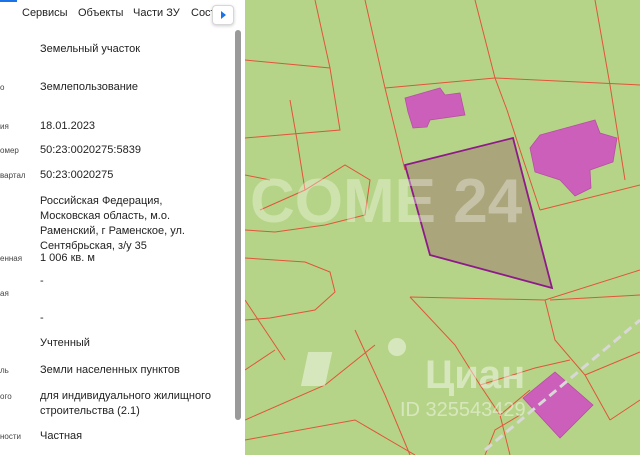  What do you see at coordinates (4, 126) in the screenshot?
I see `property-label: ия` at bounding box center [4, 126].